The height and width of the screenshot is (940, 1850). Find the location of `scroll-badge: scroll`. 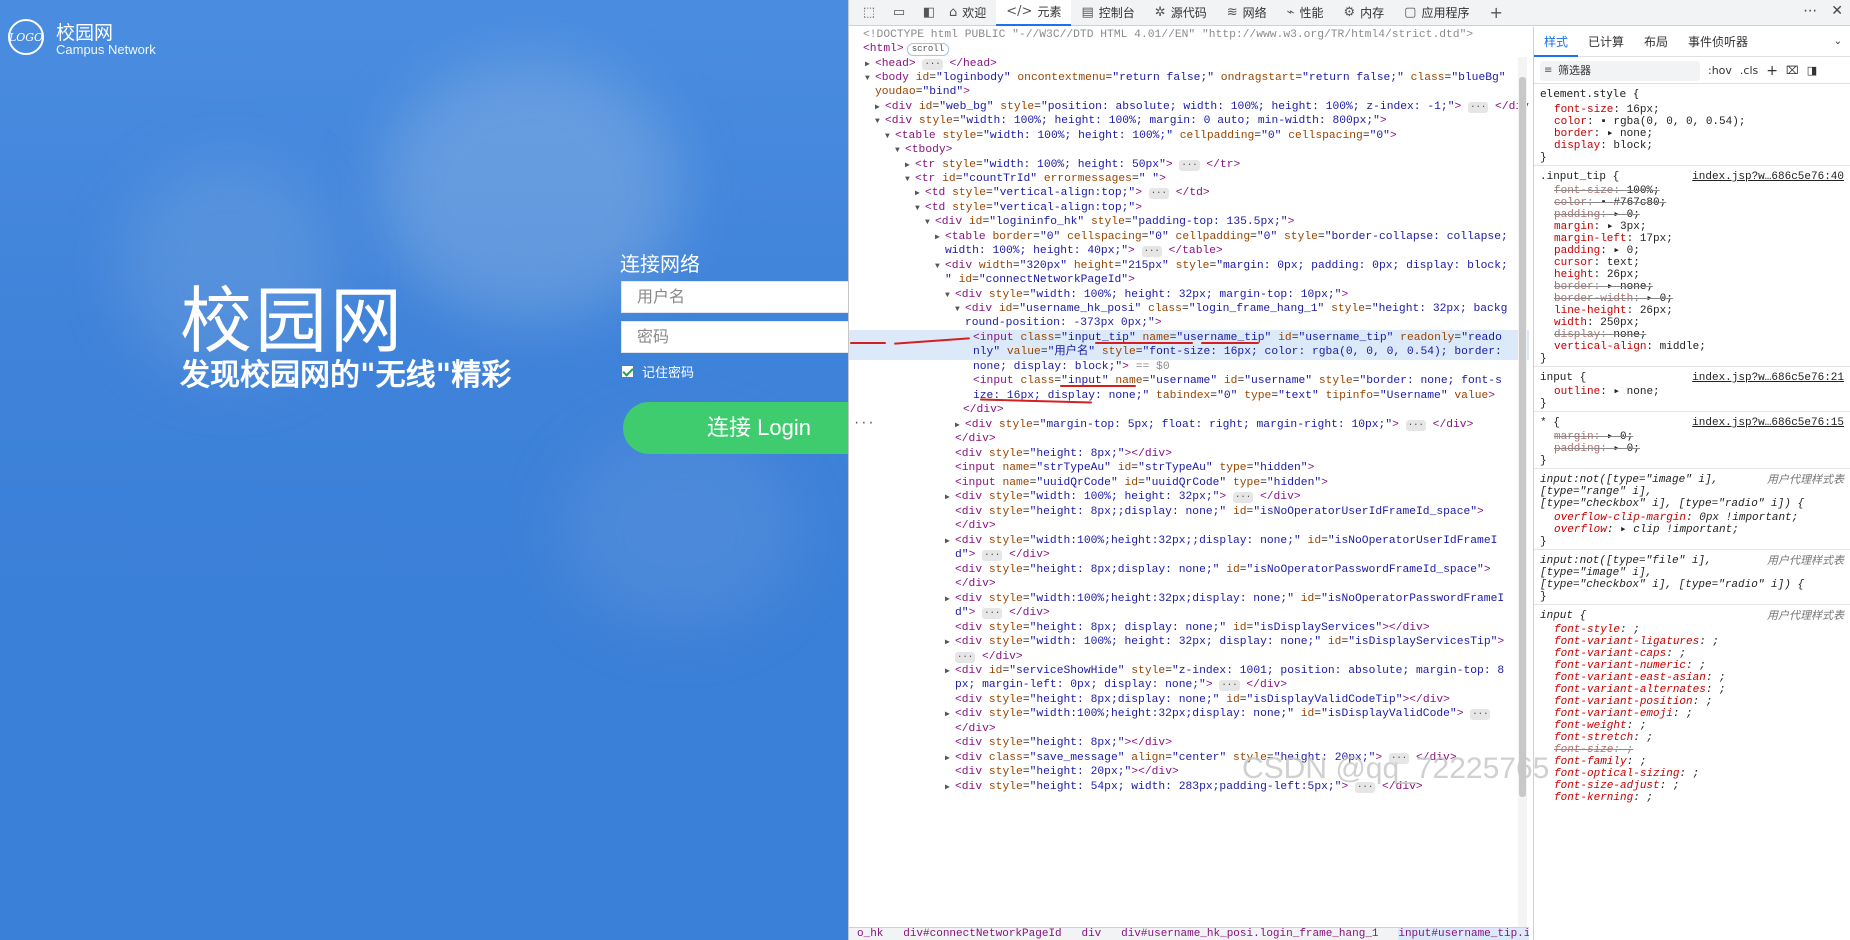

scroll-badge: scroll is located at coordinates (928, 49).